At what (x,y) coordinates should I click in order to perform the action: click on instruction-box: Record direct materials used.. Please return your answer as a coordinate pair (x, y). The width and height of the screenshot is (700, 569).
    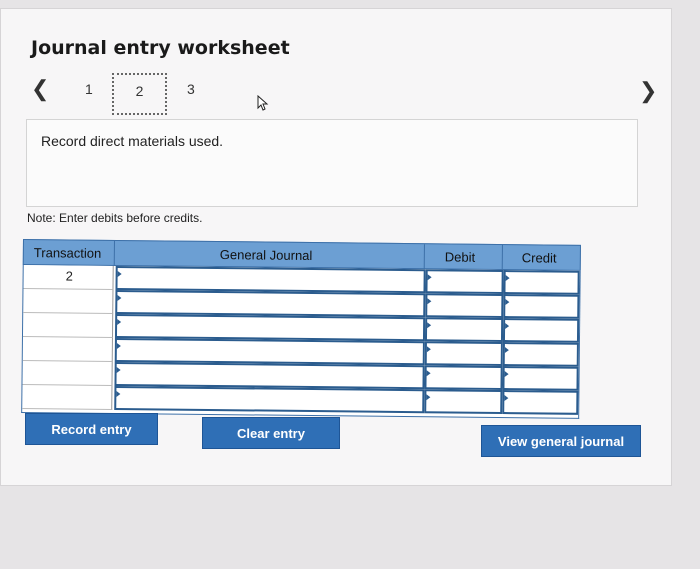
    Looking at the image, I should click on (332, 163).